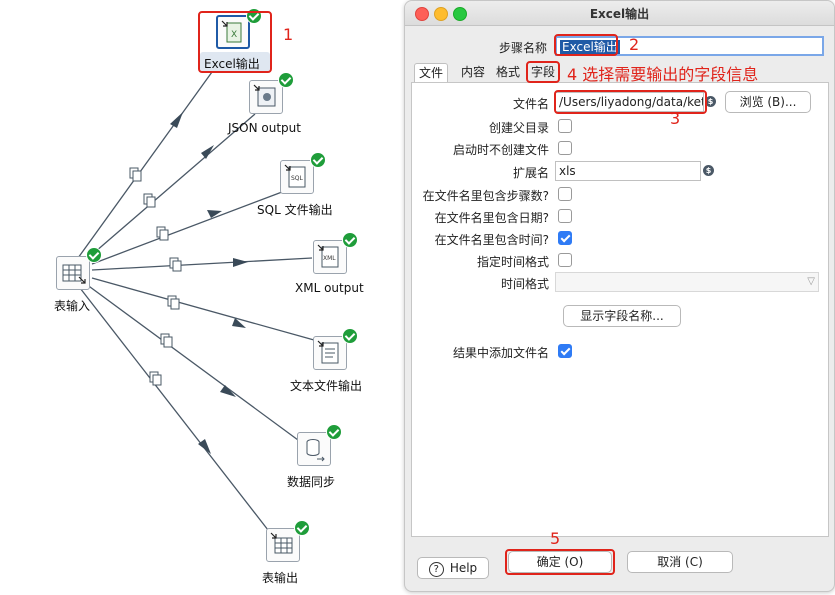 The image size is (835, 595). What do you see at coordinates (530, 104) in the screenshot?
I see `filename-label: 文件名` at bounding box center [530, 104].